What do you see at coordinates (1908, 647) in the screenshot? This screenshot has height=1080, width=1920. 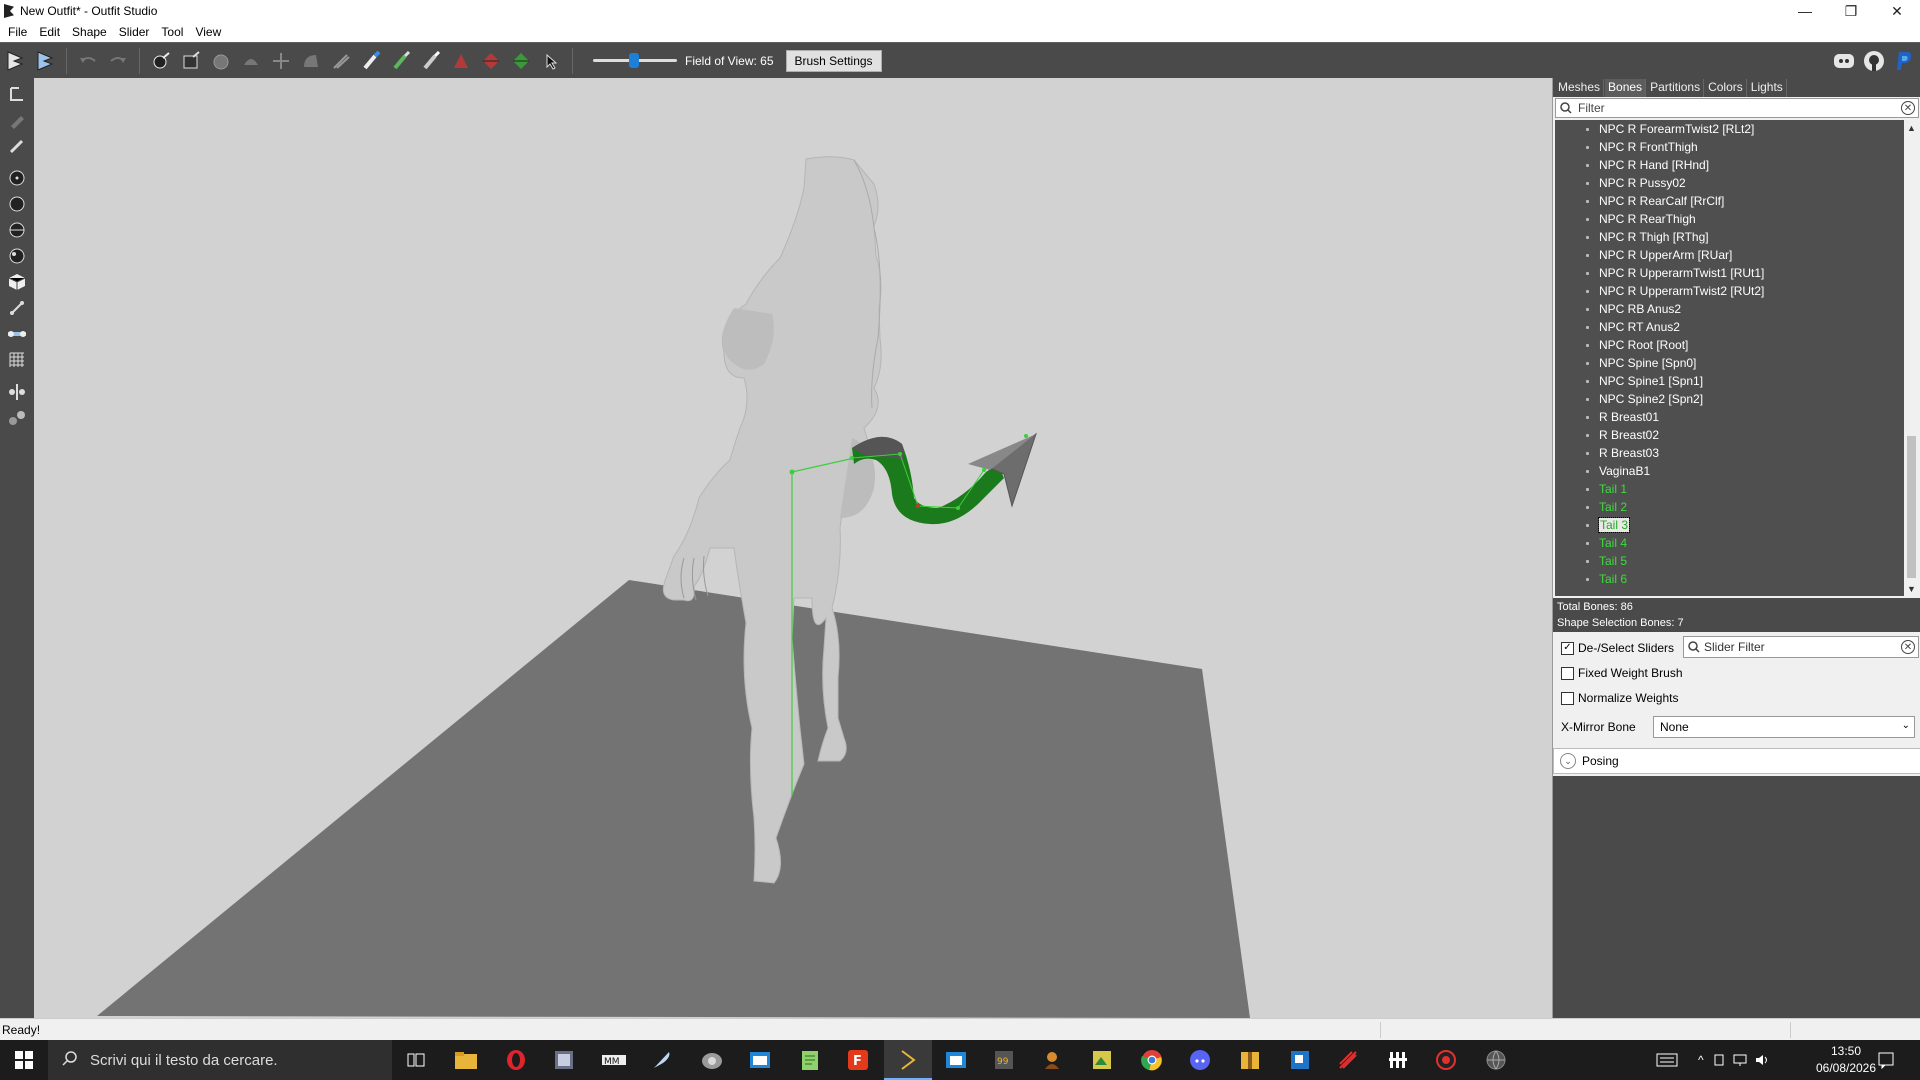 I see `clear-slider-filter-icon: ✕` at bounding box center [1908, 647].